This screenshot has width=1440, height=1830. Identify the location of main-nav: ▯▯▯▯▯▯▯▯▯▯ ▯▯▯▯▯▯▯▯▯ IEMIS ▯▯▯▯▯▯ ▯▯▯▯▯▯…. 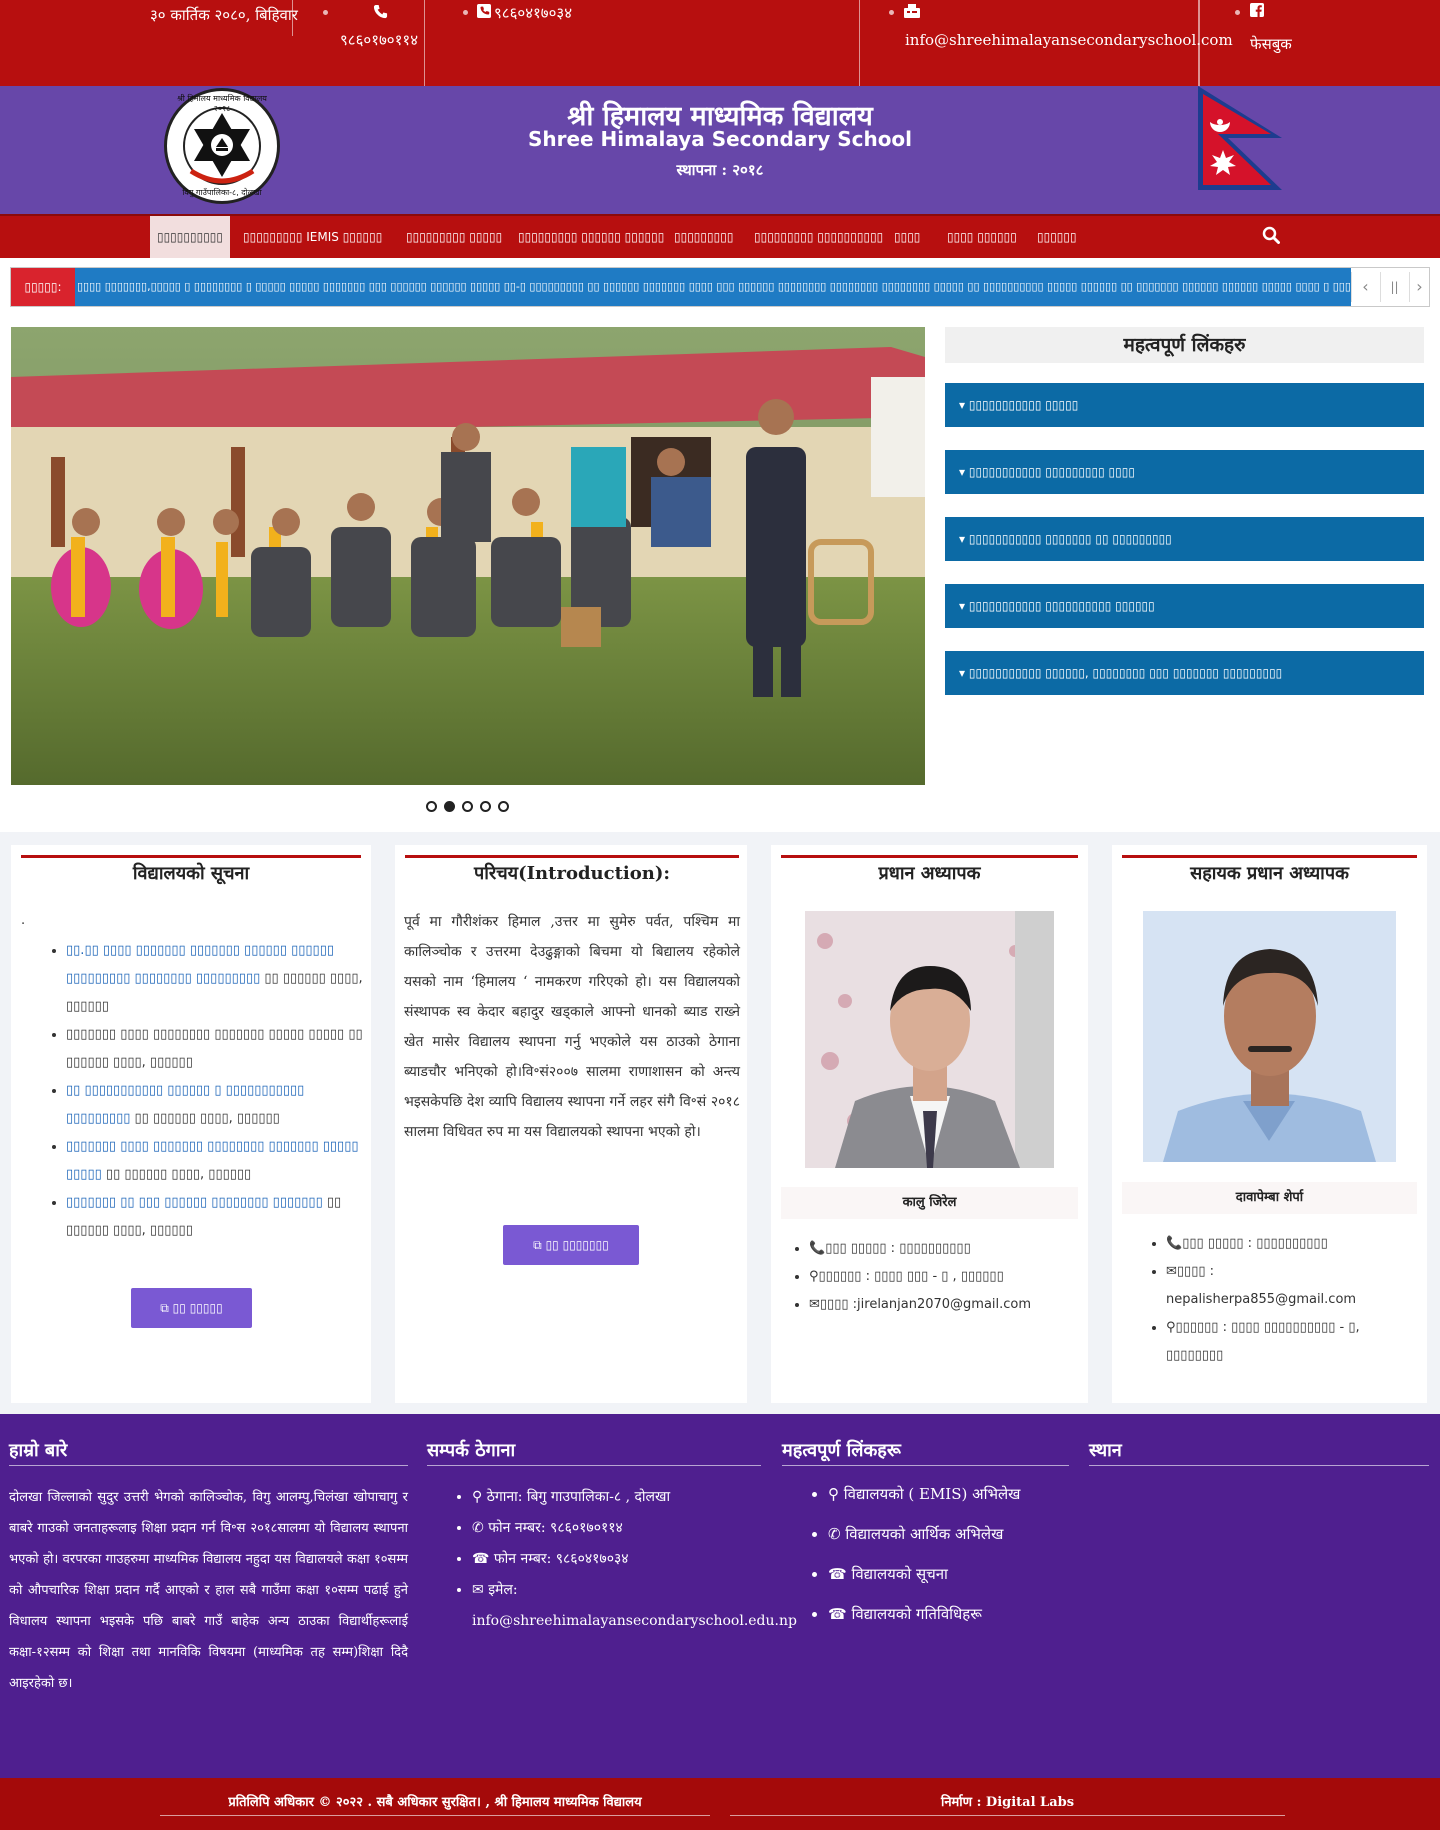
(720, 236).